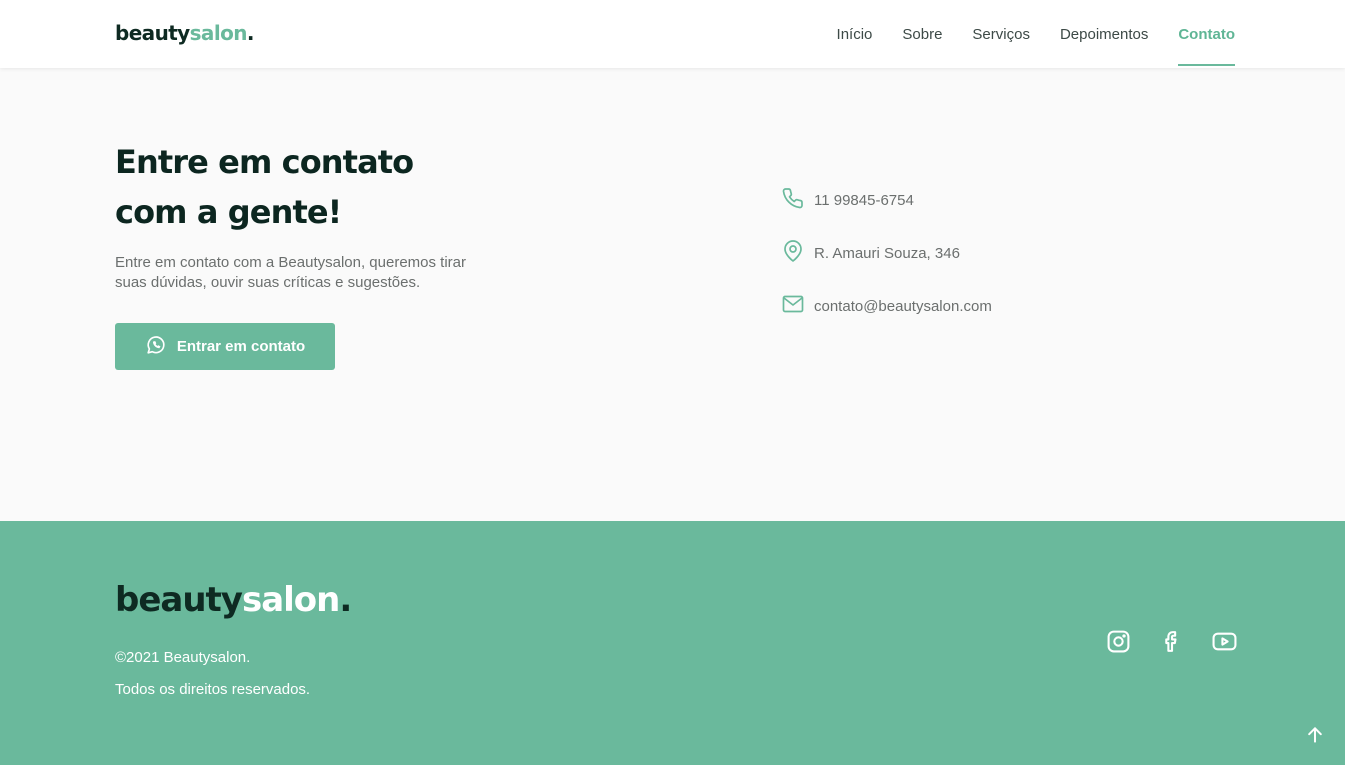 The image size is (1345, 765). Describe the element at coordinates (218, 33) in the screenshot. I see `brand-logo-part2: salon` at that location.